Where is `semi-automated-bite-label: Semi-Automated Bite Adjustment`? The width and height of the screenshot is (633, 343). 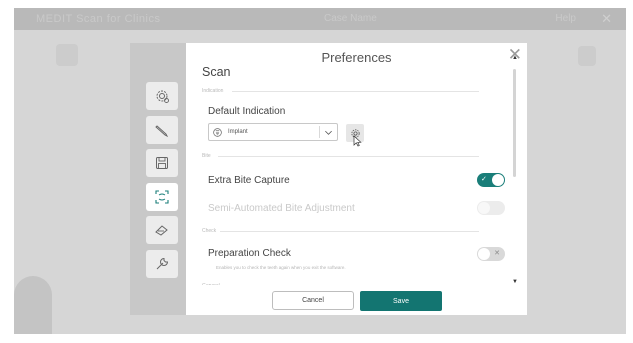
semi-automated-bite-label: Semi-Automated Bite Adjustment is located at coordinates (281, 208).